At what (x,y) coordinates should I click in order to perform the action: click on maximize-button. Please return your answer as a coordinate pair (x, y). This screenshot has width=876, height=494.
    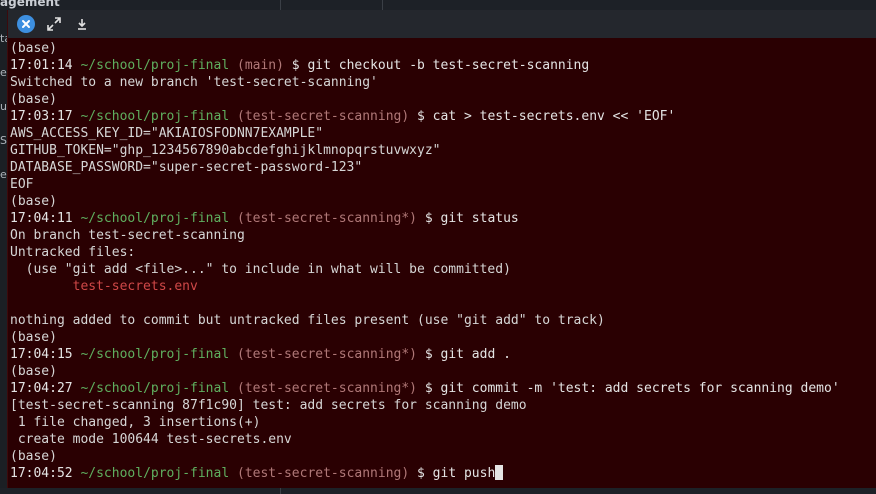
    Looking at the image, I should click on (54, 24).